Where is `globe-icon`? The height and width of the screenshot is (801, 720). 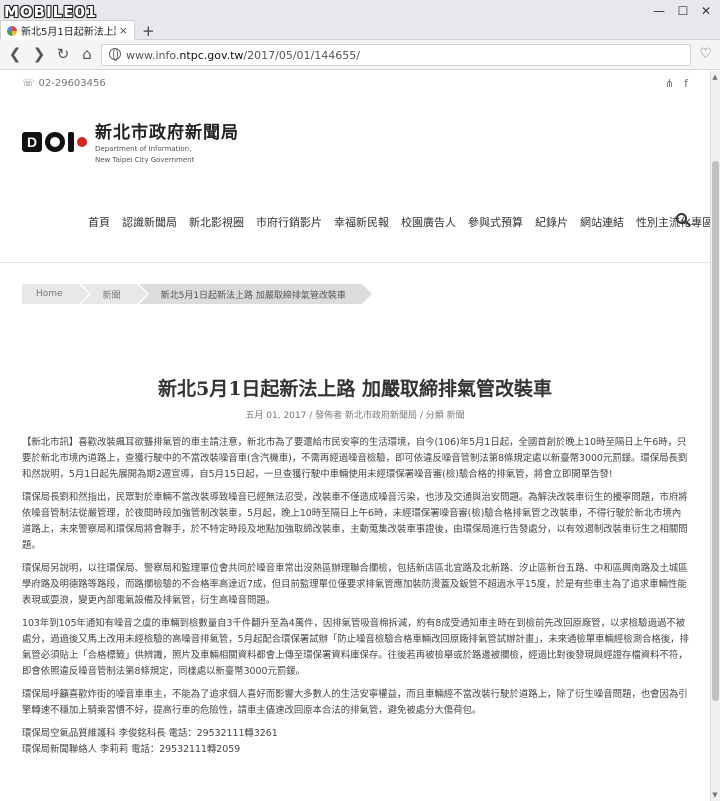 globe-icon is located at coordinates (115, 54).